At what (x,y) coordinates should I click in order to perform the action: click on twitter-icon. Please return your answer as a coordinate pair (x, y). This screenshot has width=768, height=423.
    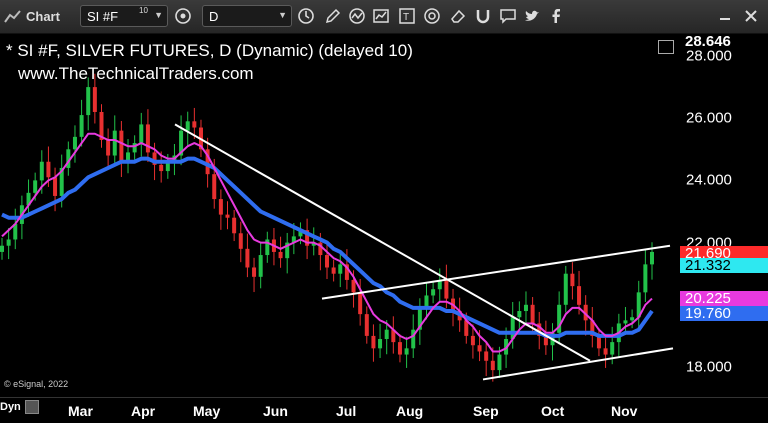
    Looking at the image, I should click on (532, 16).